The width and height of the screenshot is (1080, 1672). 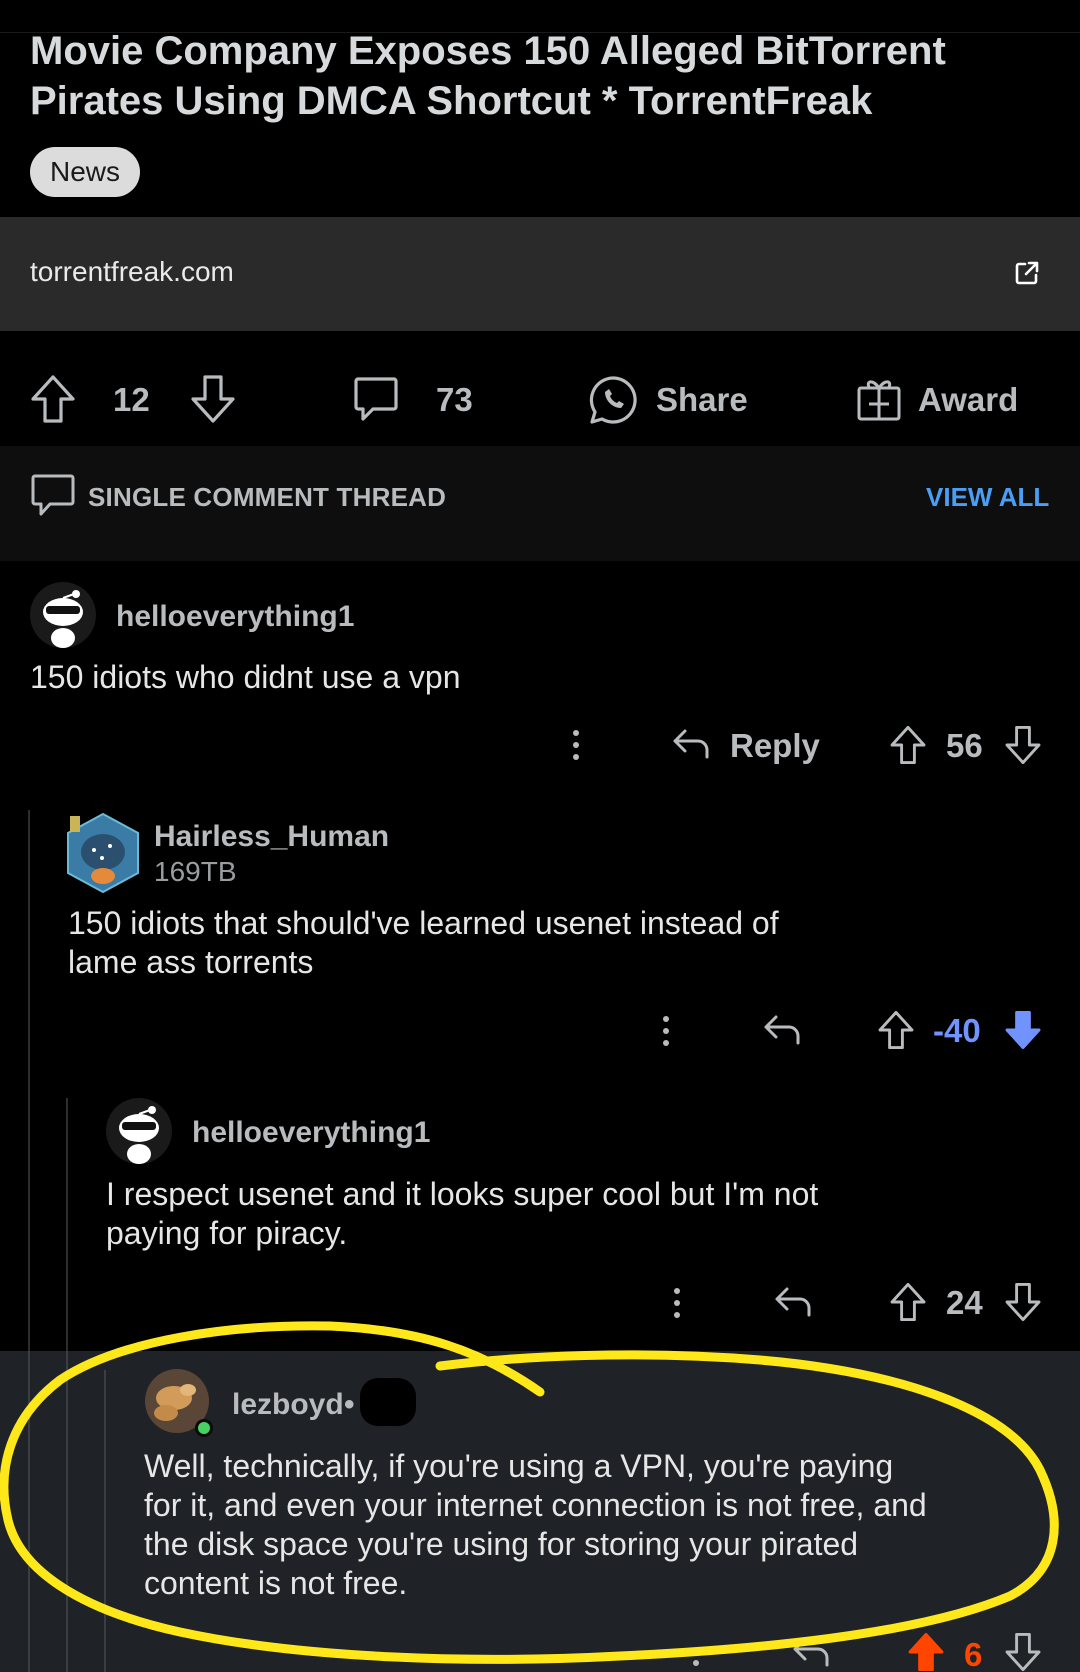 I want to click on post-flair: News, so click(x=85, y=172).